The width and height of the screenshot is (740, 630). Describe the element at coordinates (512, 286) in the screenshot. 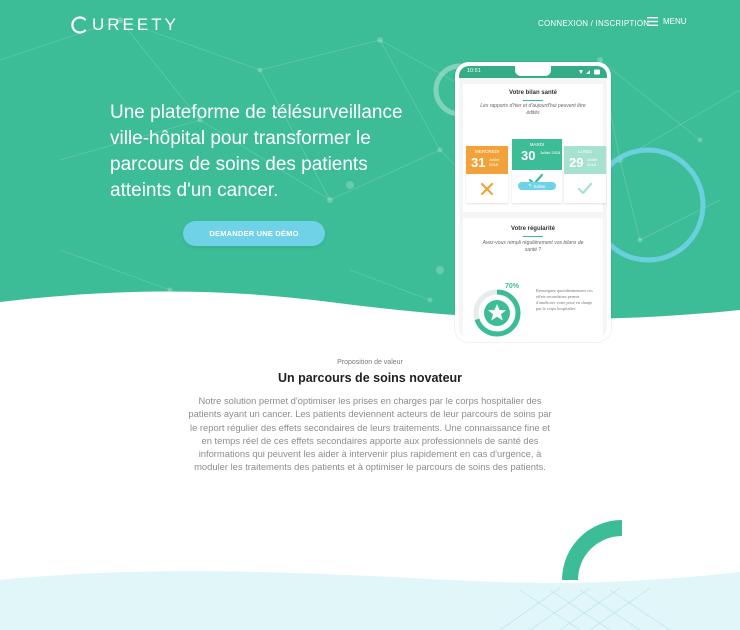

I see `regularity-percent: 70%` at that location.